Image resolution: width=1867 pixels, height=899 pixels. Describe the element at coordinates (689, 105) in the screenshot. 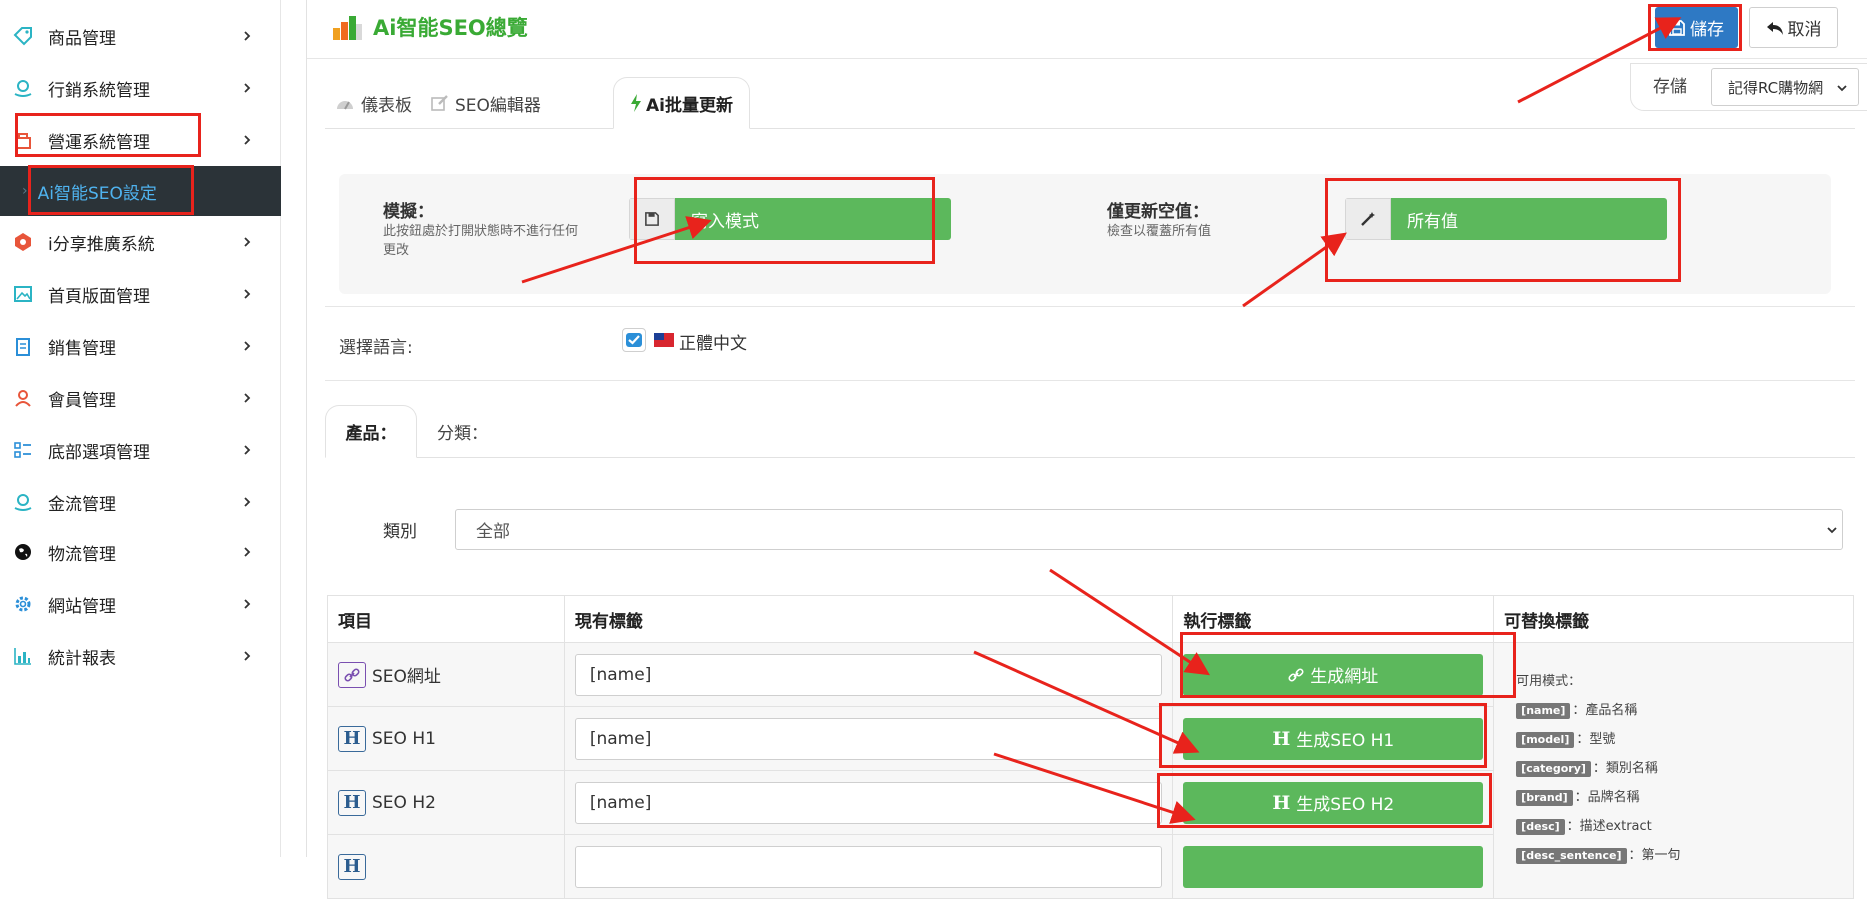

I see `tab-label: Ai批量更新` at that location.